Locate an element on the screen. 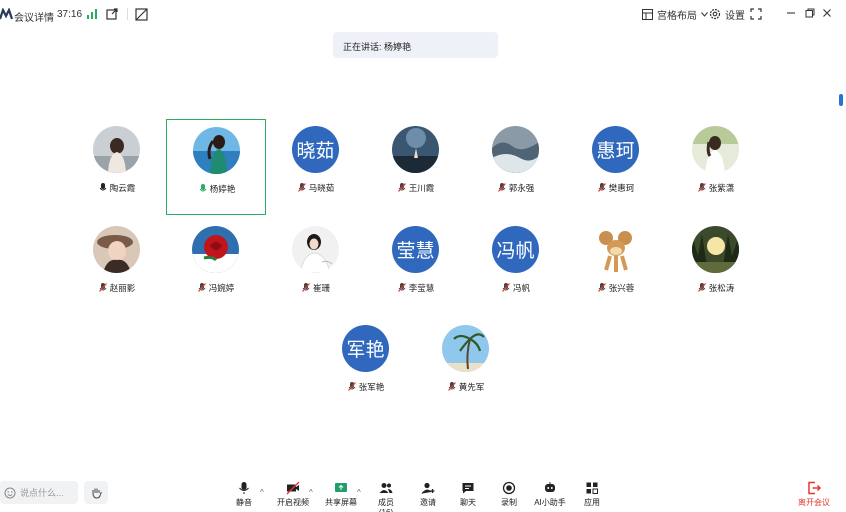 The width and height of the screenshot is (846, 512). participant-name-row: 崔珊 is located at coordinates (316, 288).